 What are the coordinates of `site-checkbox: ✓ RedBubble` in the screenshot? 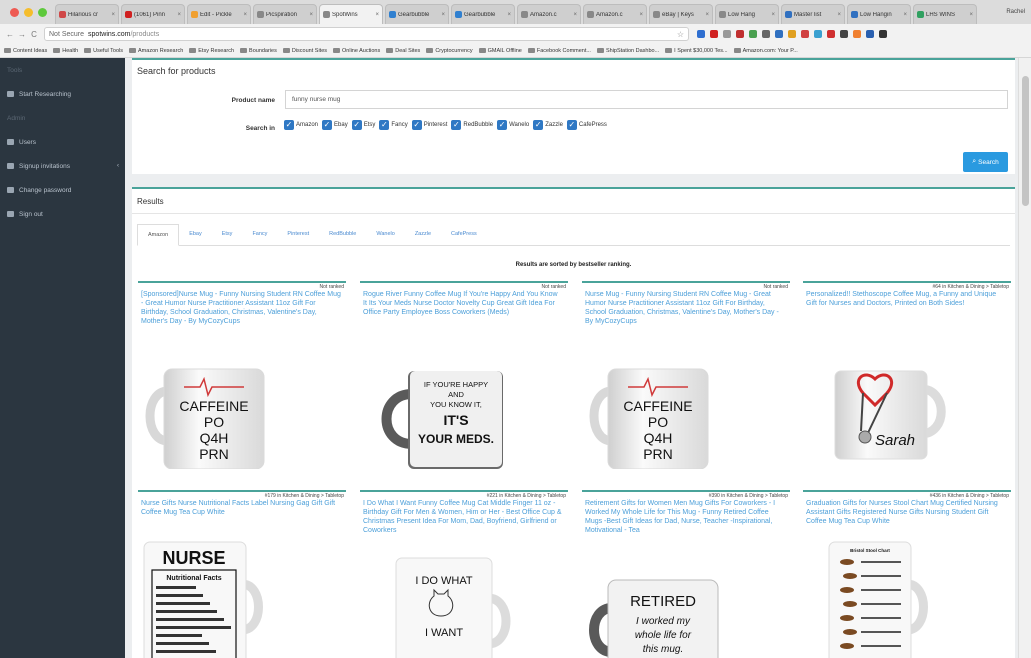 It's located at (472, 125).